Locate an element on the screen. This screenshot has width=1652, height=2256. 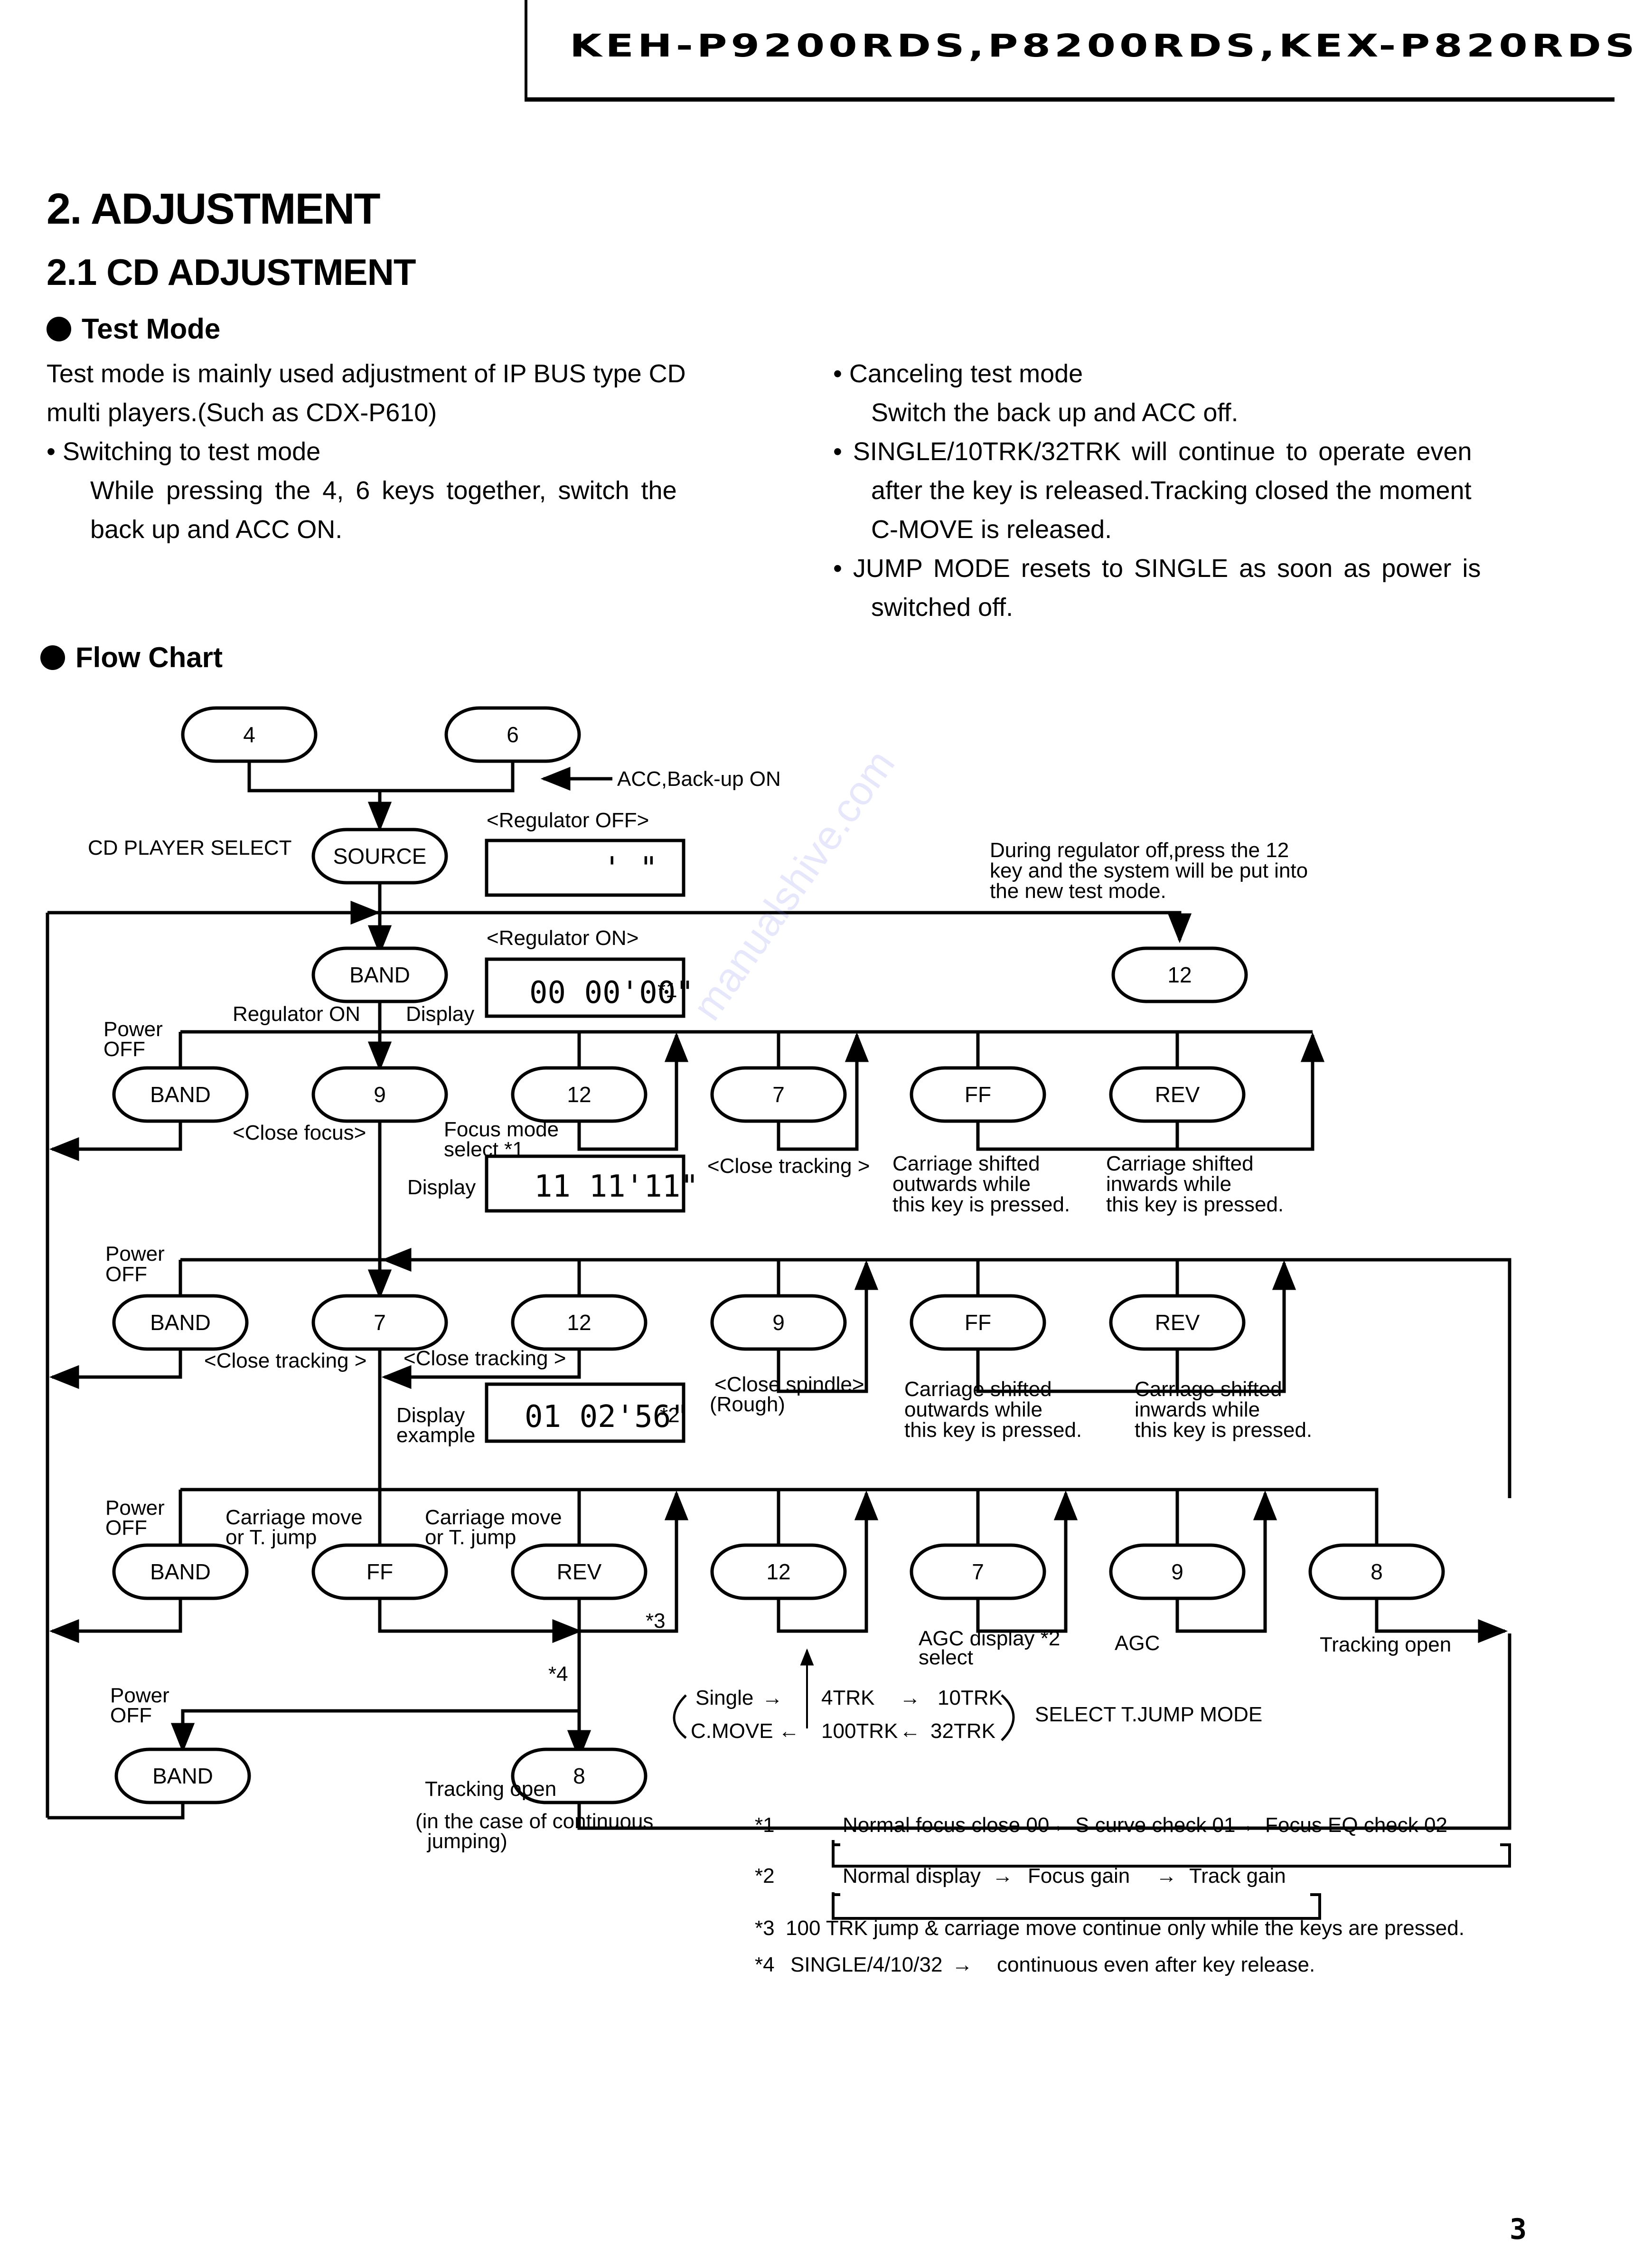
display-note: *2 is located at coordinates (670, 1415).